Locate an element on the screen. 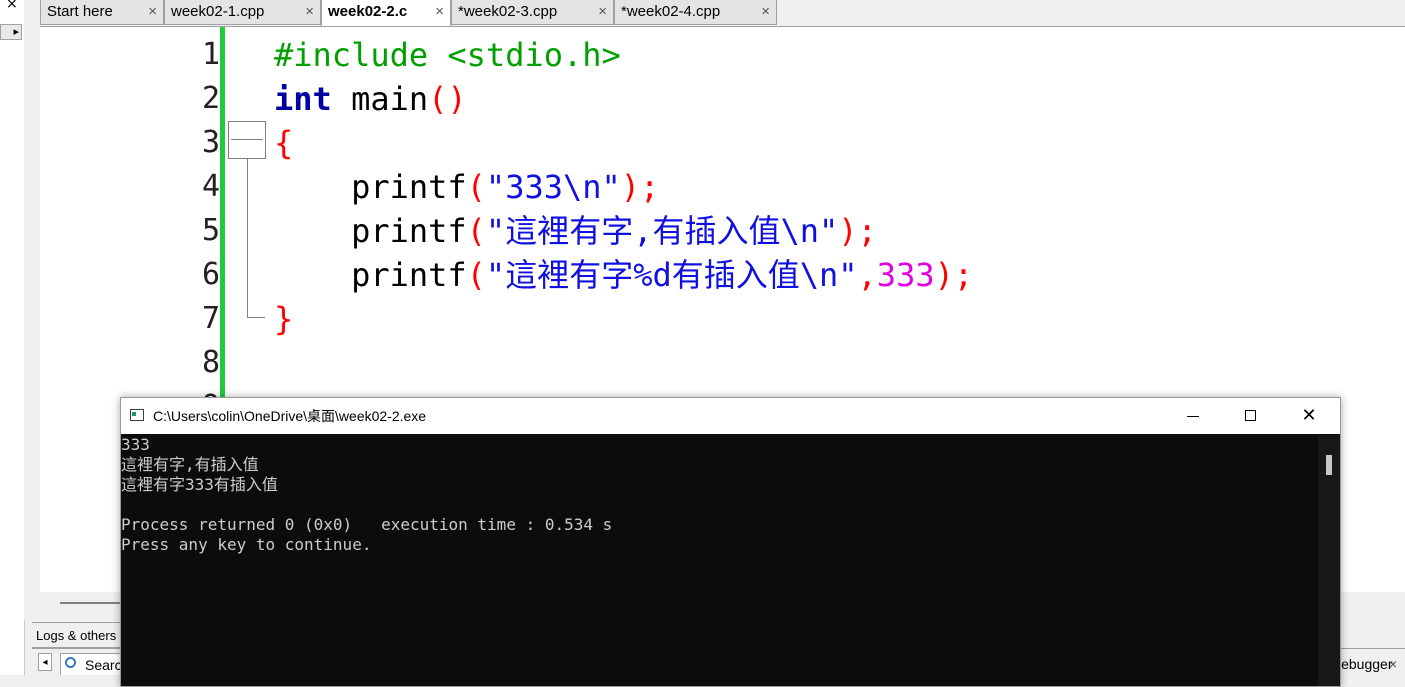  tab-label: *week02-3.cpp is located at coordinates (508, 11).